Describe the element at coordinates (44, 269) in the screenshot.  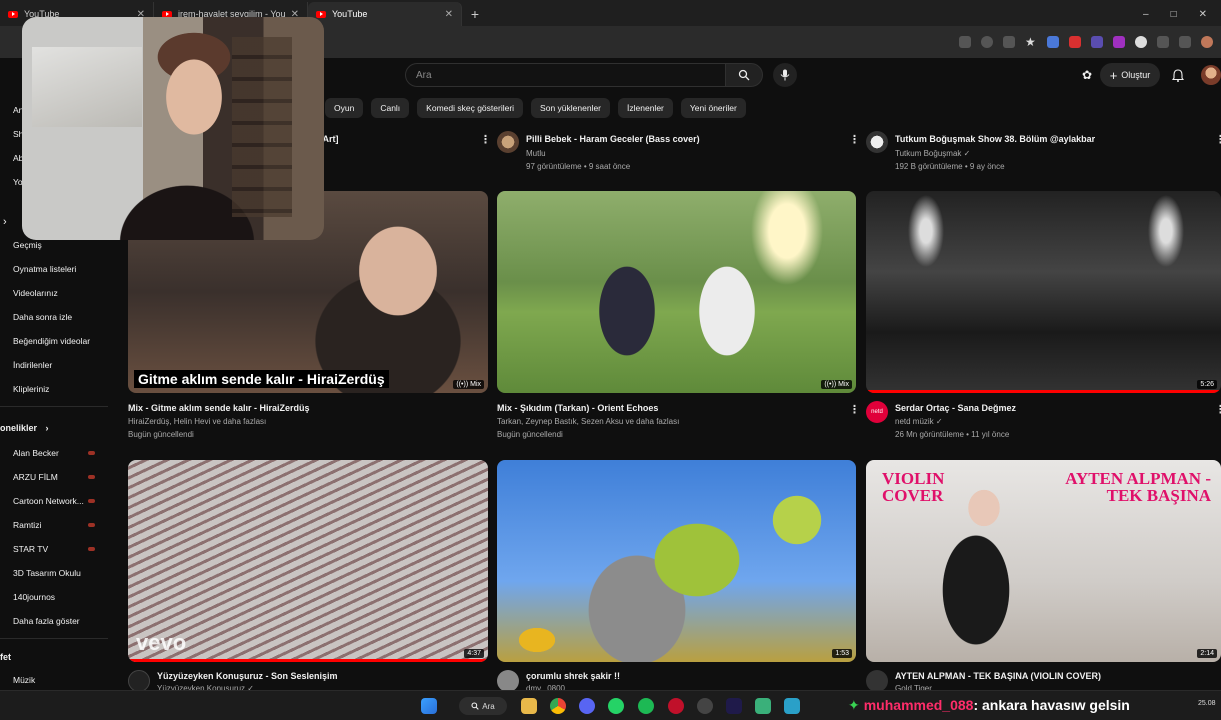
I see `sidebar-item-playlists: Oynatma listeleri` at that location.